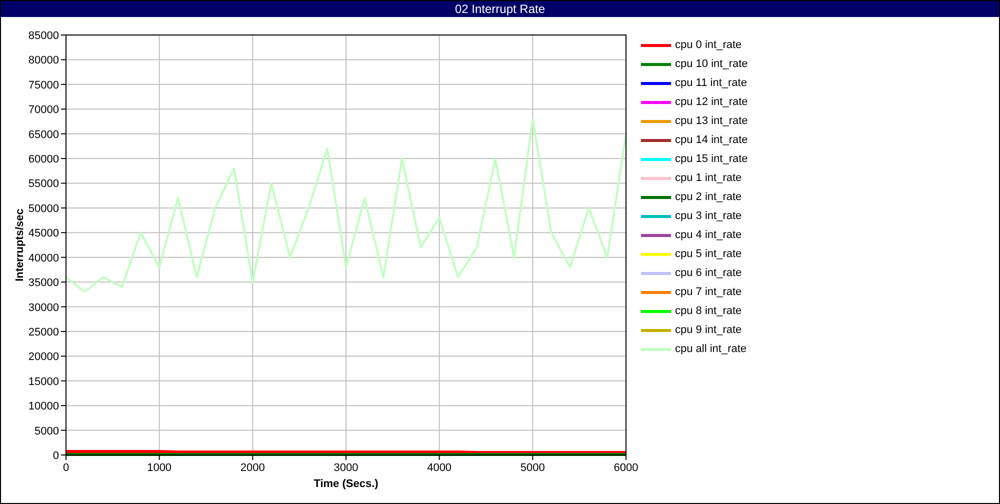  What do you see at coordinates (43, 208) in the screenshot?
I see `y-tick-label: 50000` at bounding box center [43, 208].